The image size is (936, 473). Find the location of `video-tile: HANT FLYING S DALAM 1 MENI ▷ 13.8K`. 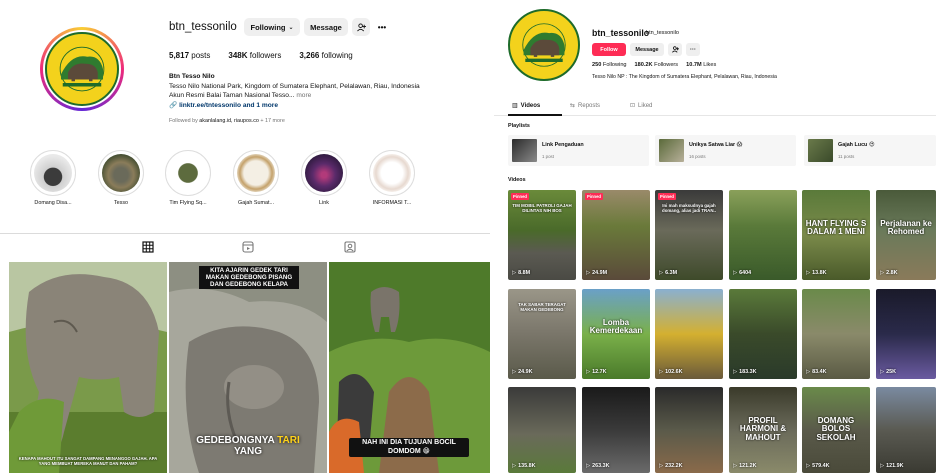

video-tile: HANT FLYING S DALAM 1 MENI ▷ 13.8K is located at coordinates (836, 235).